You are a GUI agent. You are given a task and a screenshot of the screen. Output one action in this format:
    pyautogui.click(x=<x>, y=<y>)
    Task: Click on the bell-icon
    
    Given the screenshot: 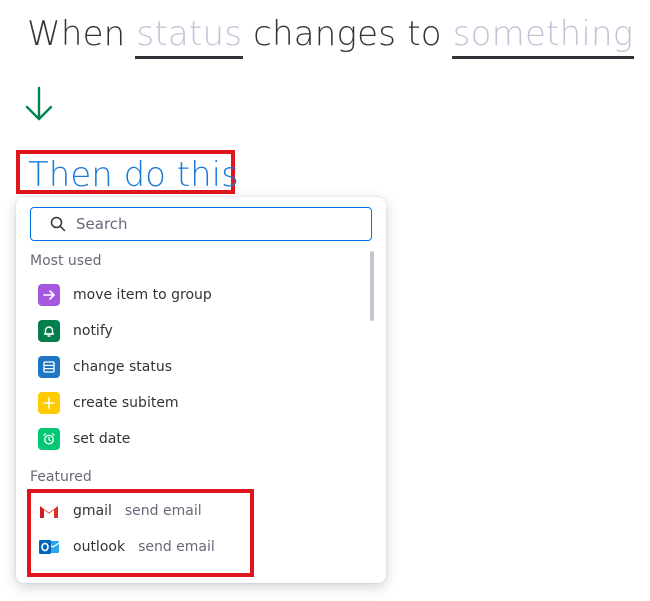 What is the action you would take?
    pyautogui.click(x=49, y=331)
    